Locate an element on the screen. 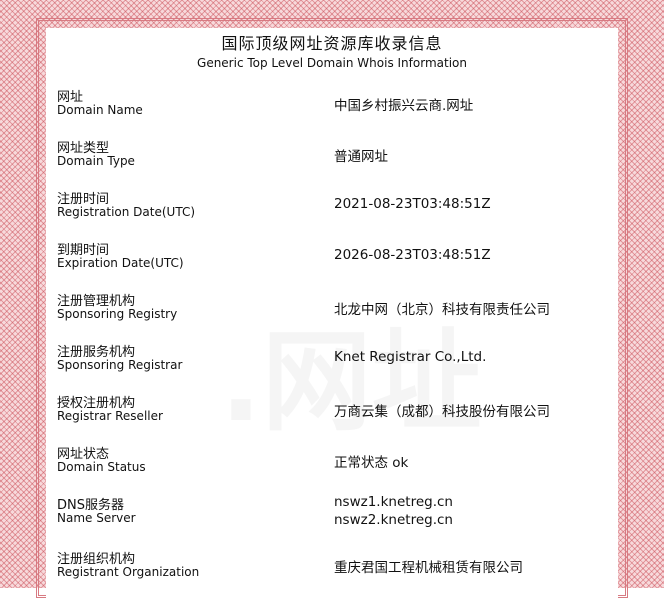 This screenshot has width=664, height=598. value: 普通网址 is located at coordinates (361, 157).